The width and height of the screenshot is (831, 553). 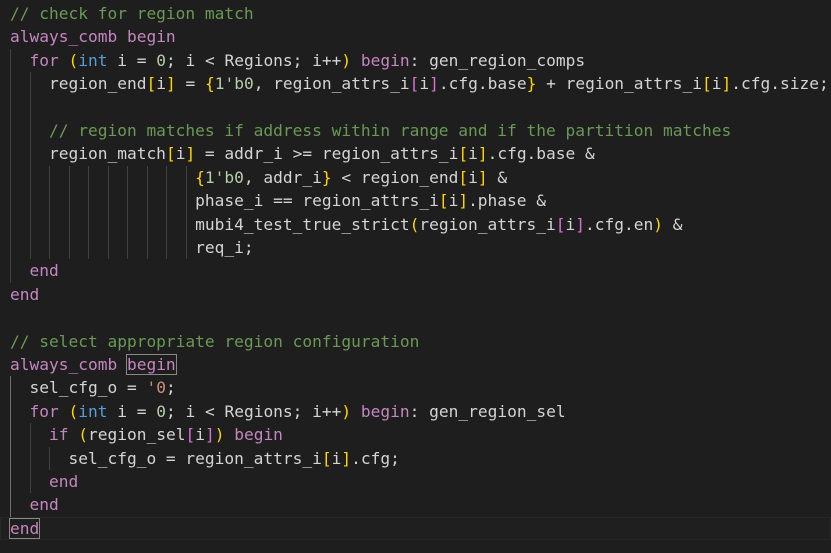 I want to click on code-token: region_match, so click(x=88, y=154).